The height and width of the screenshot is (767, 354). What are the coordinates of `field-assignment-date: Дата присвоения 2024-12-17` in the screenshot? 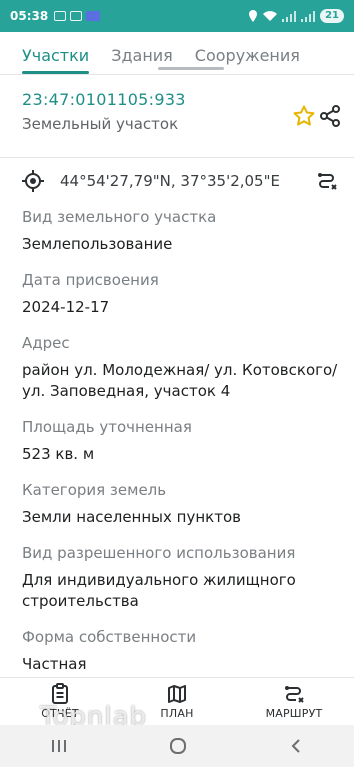 It's located at (182, 294).